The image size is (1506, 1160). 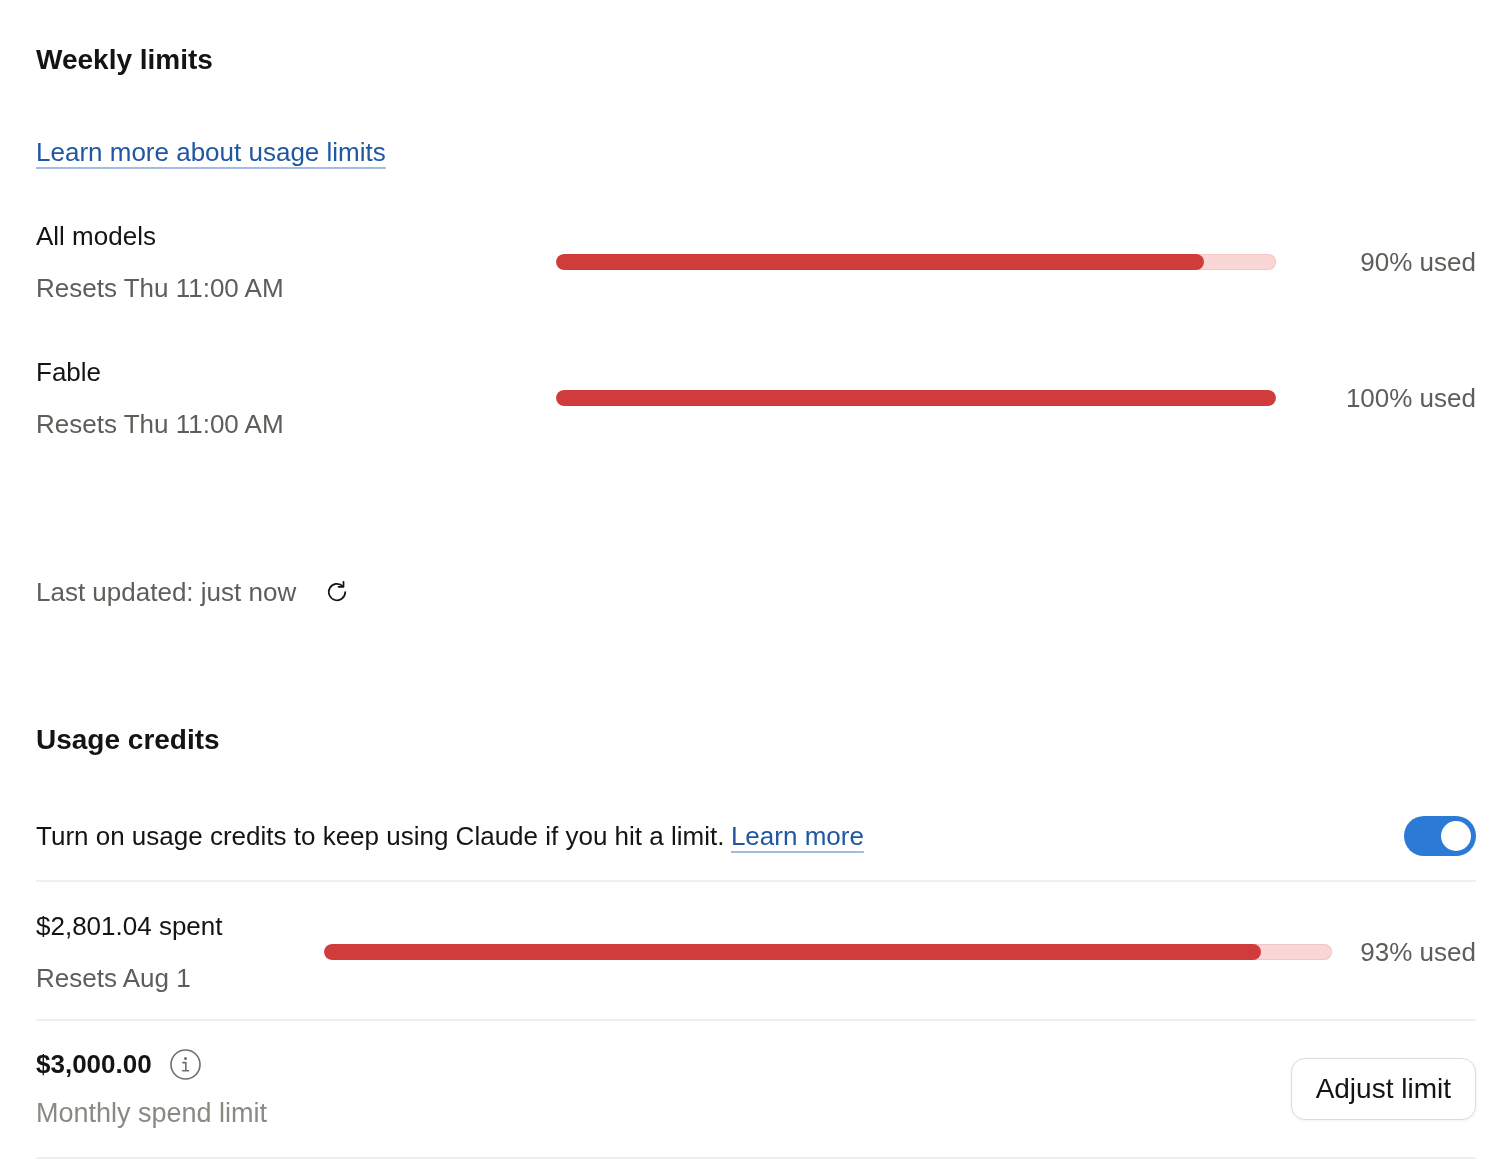 What do you see at coordinates (96, 236) in the screenshot?
I see `meter-label: All models` at bounding box center [96, 236].